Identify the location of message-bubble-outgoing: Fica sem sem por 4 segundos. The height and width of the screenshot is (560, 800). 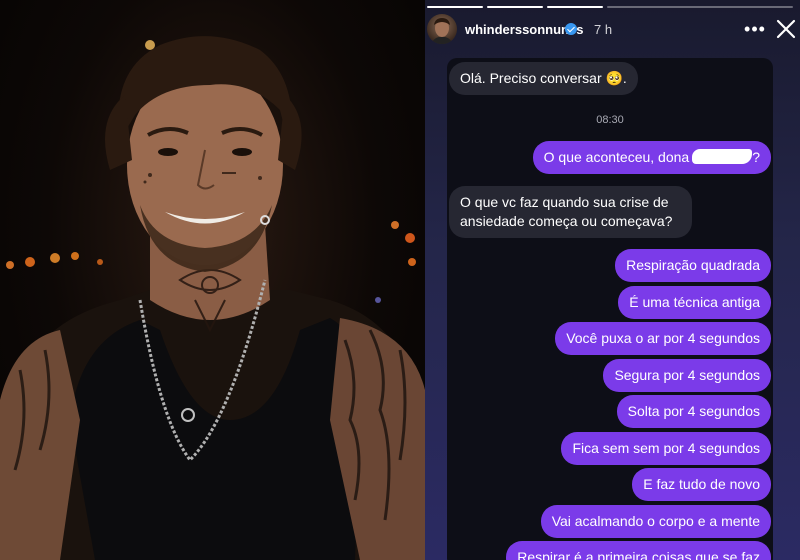
(666, 448).